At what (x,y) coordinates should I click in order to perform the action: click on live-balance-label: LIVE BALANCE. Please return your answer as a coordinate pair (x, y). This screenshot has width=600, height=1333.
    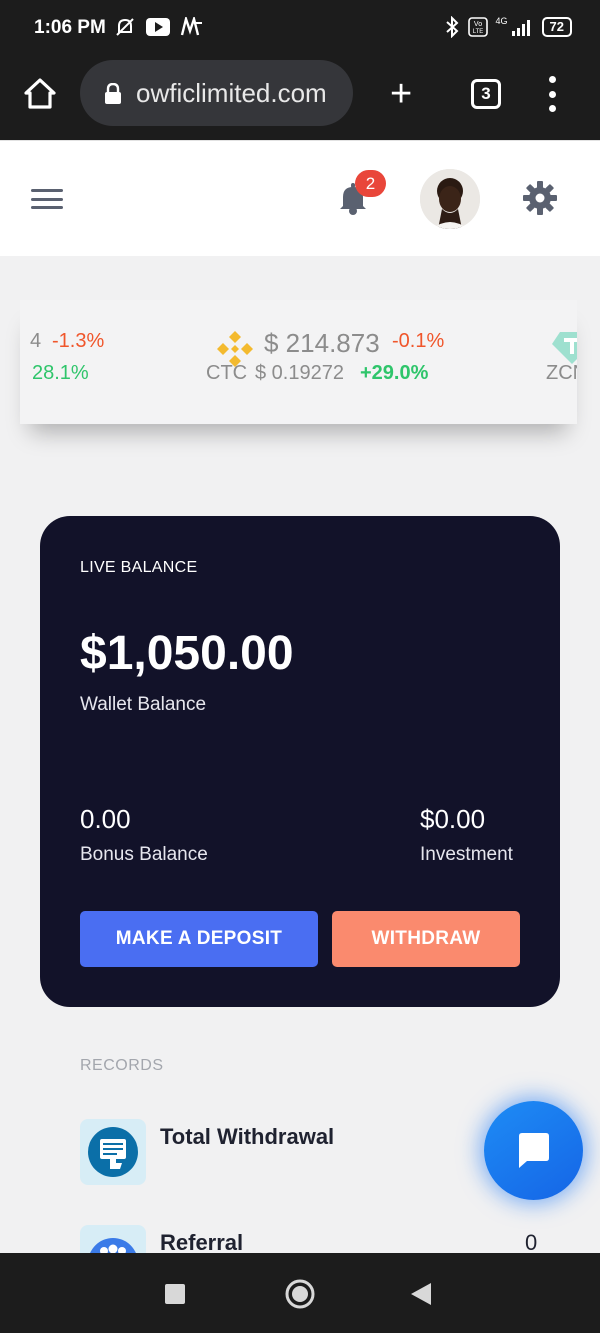
    Looking at the image, I should click on (139, 567).